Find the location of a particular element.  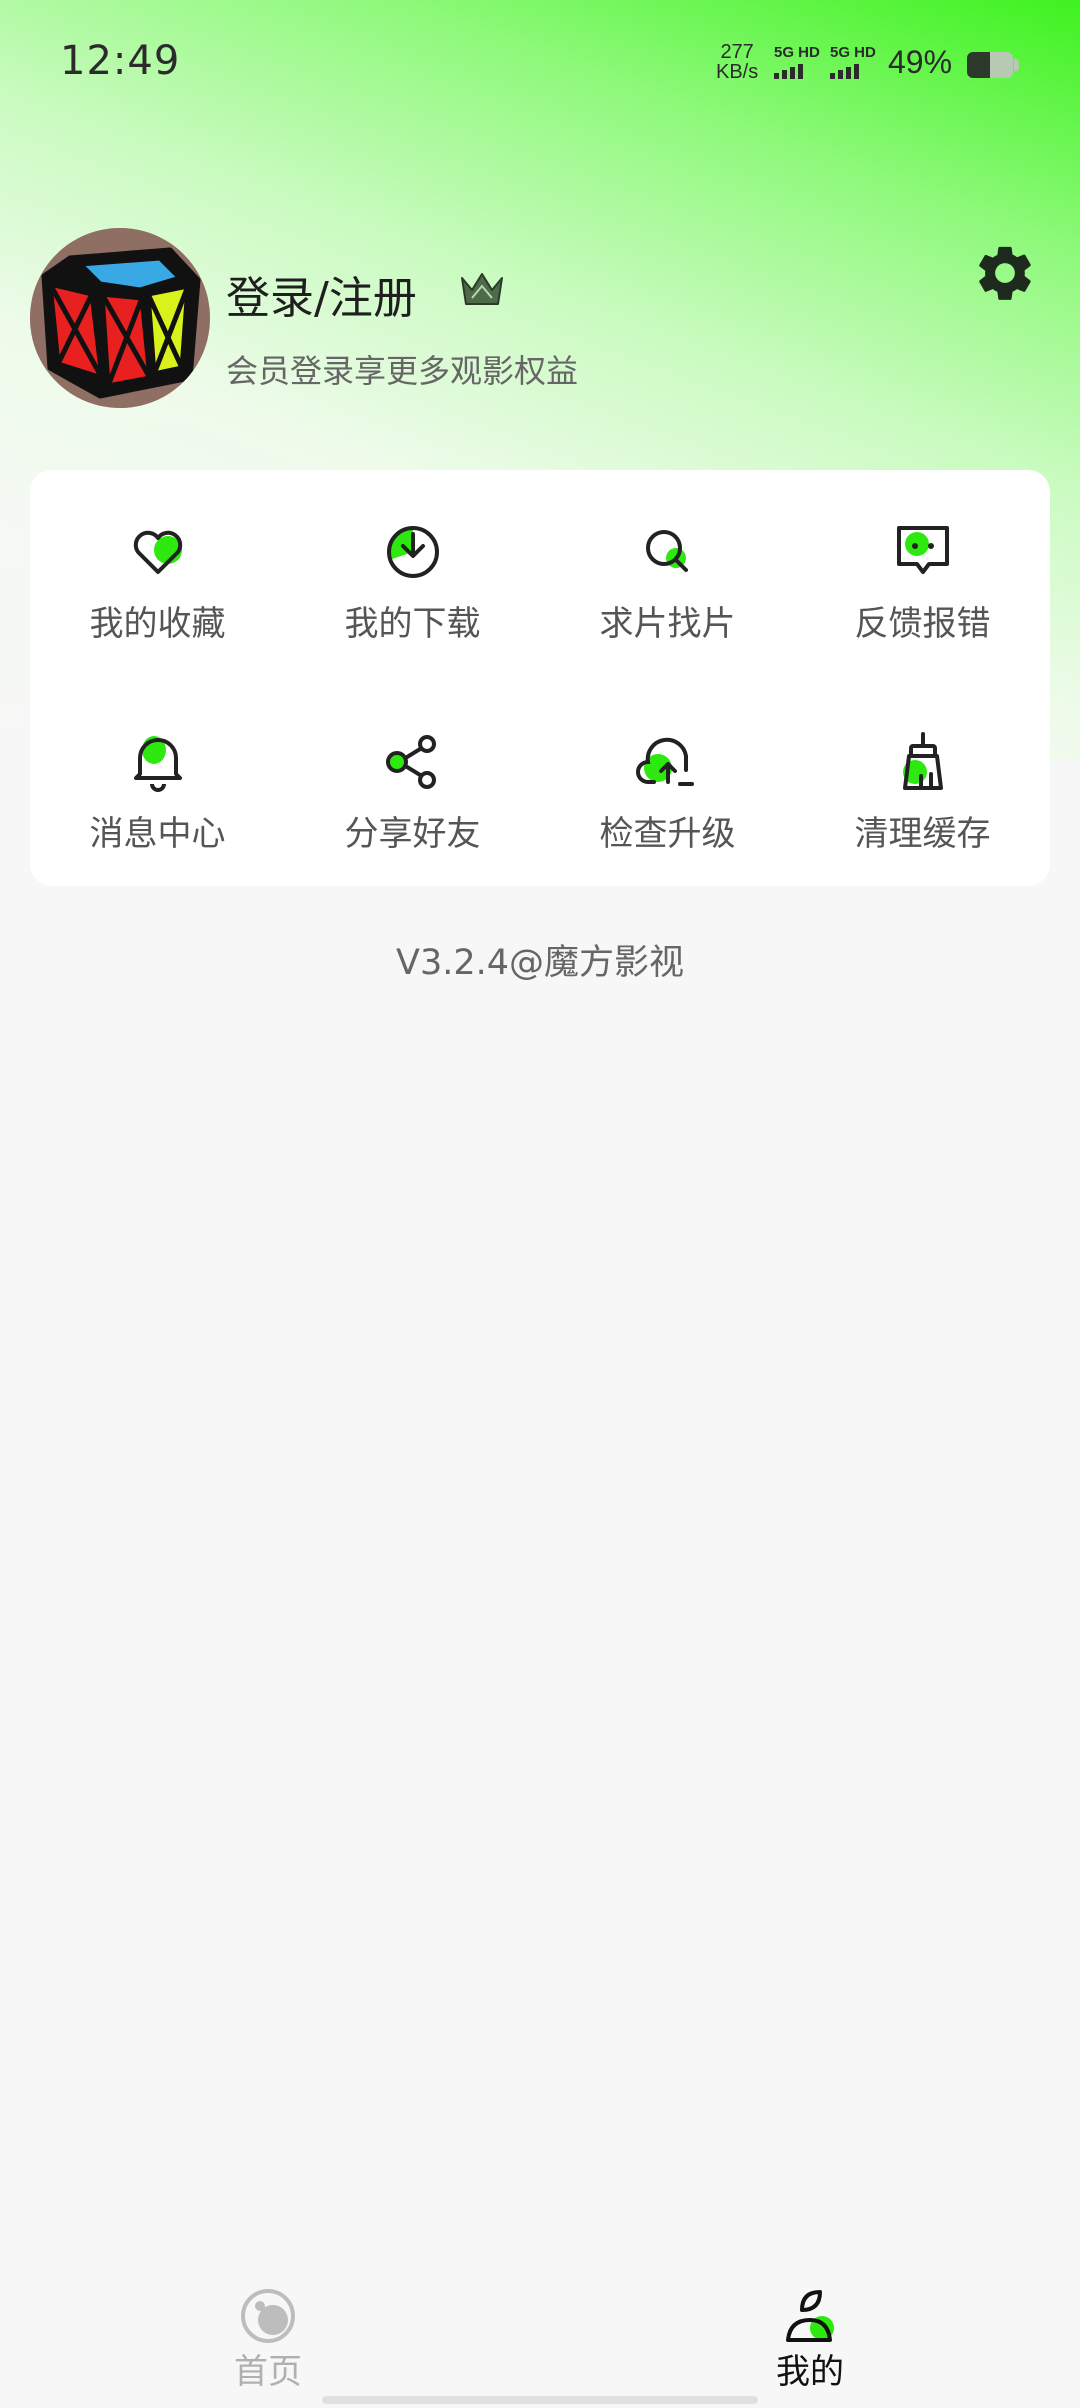

crown-icon is located at coordinates (482, 289).